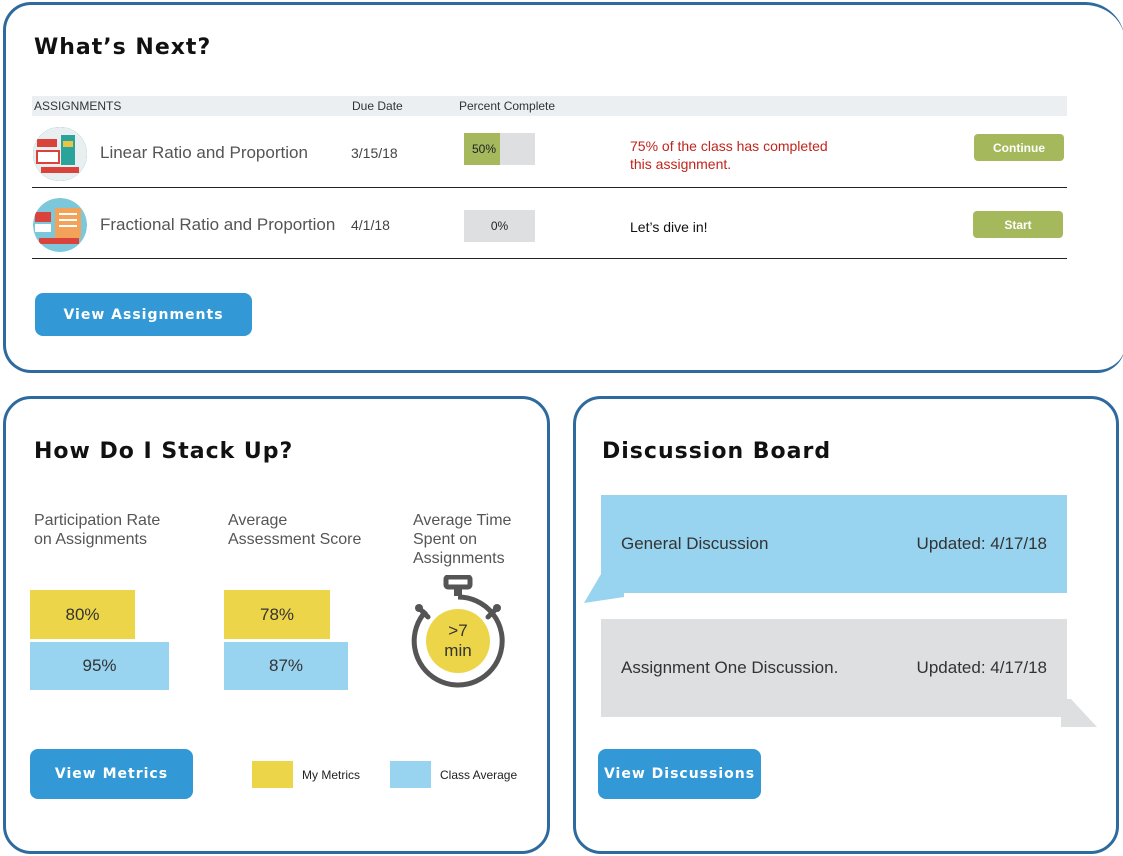 The height and width of the screenshot is (856, 1123). Describe the element at coordinates (82, 614) in the screenshot. I see `participation-my-bar: 80%` at that location.